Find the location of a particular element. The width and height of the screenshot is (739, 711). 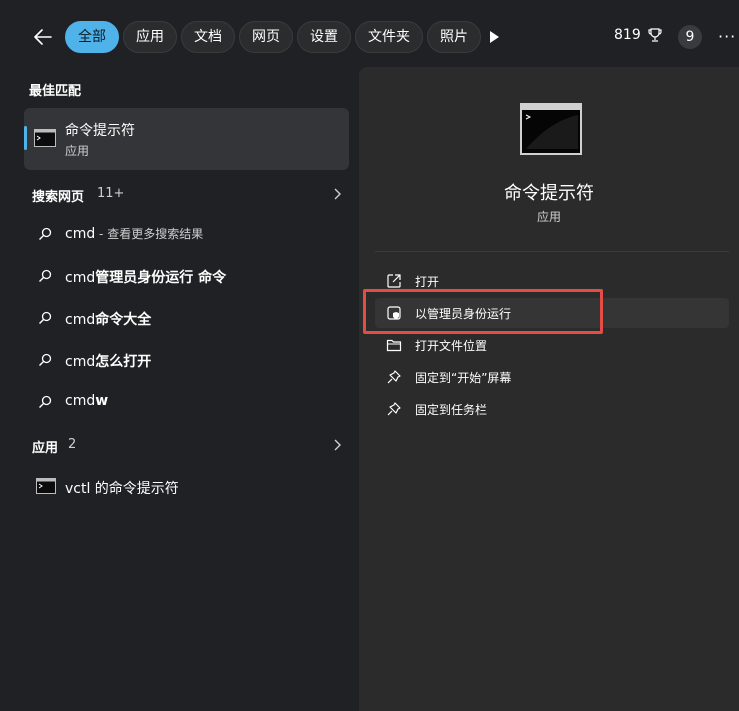

tab-settings: 设置 is located at coordinates (324, 37).